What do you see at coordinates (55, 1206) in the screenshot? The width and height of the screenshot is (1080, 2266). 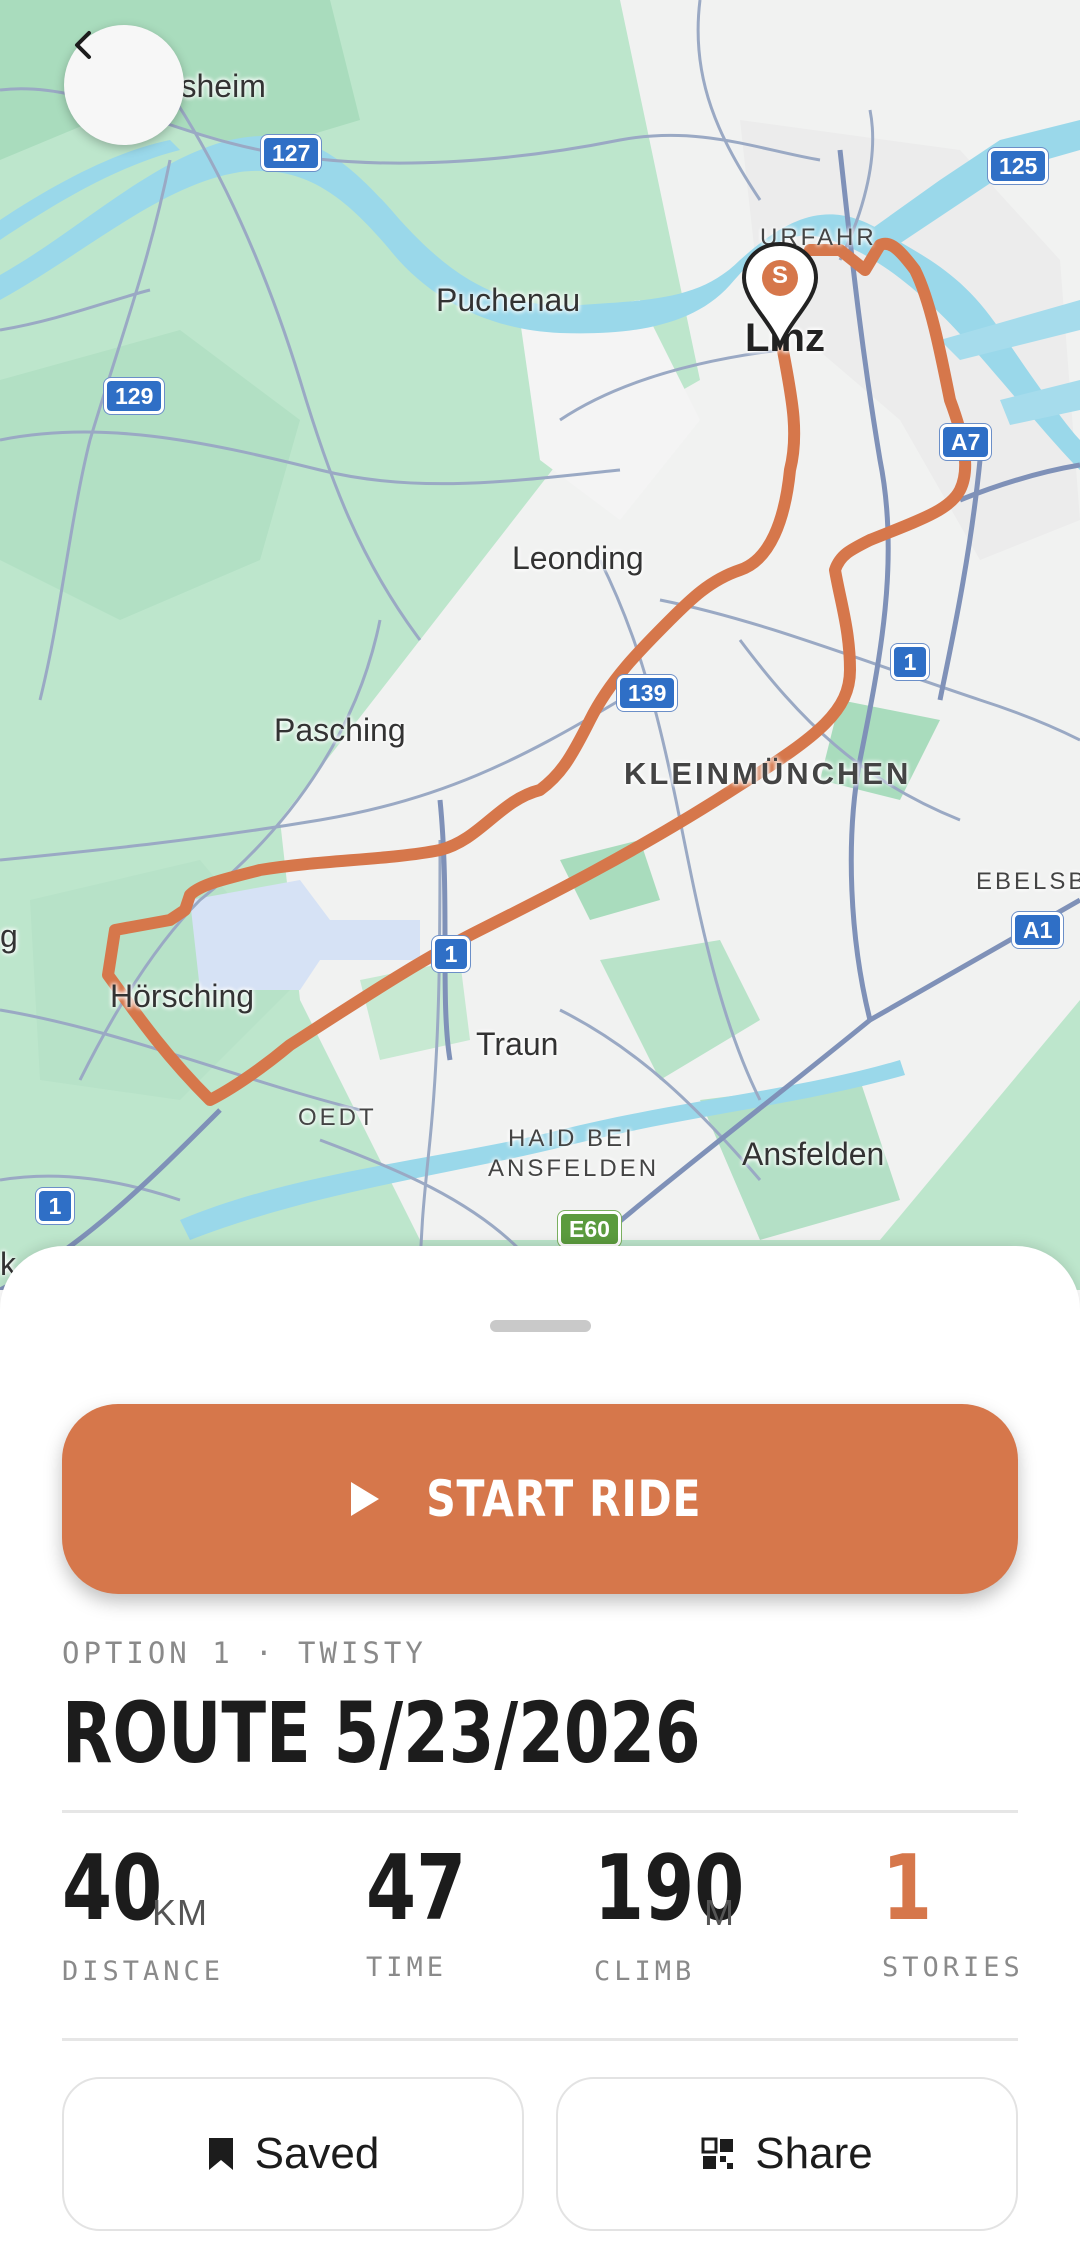 I see `road-shield-1-west: 1` at bounding box center [55, 1206].